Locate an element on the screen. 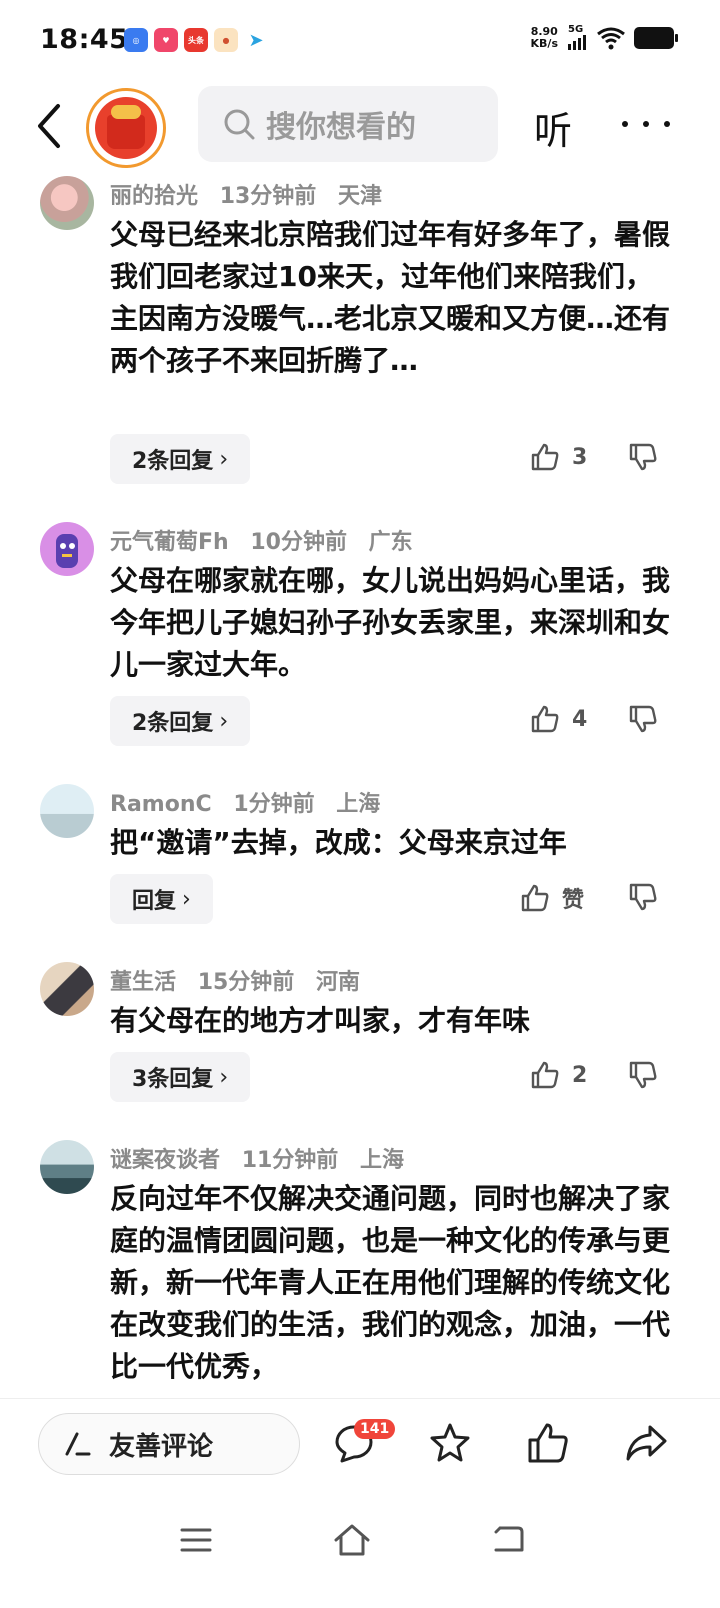 This screenshot has height=1608, width=720. comment-meta: 谜案夜谈者 11分钟前 上海 is located at coordinates (264, 1158).